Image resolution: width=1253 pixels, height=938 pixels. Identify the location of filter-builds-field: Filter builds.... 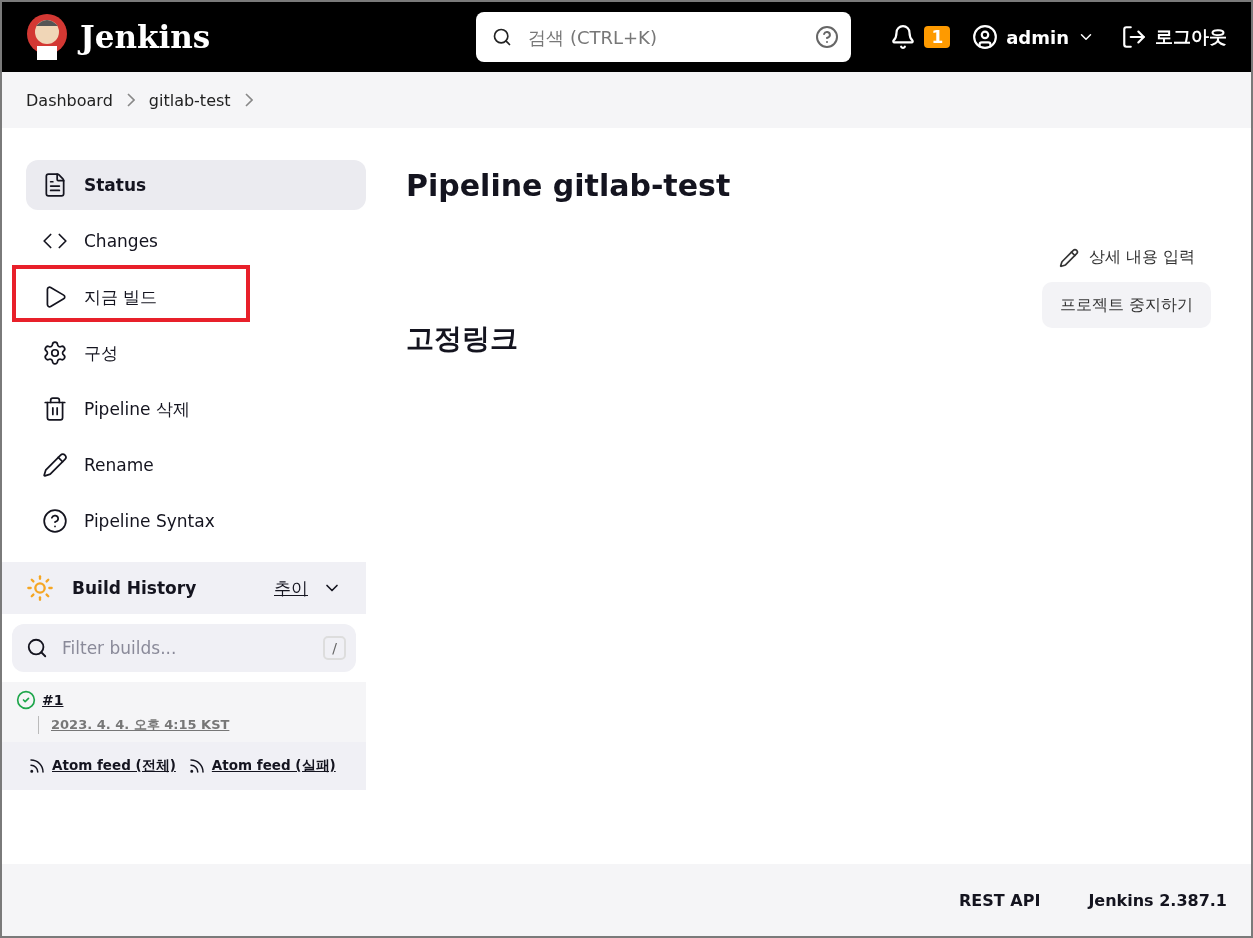
(186, 648).